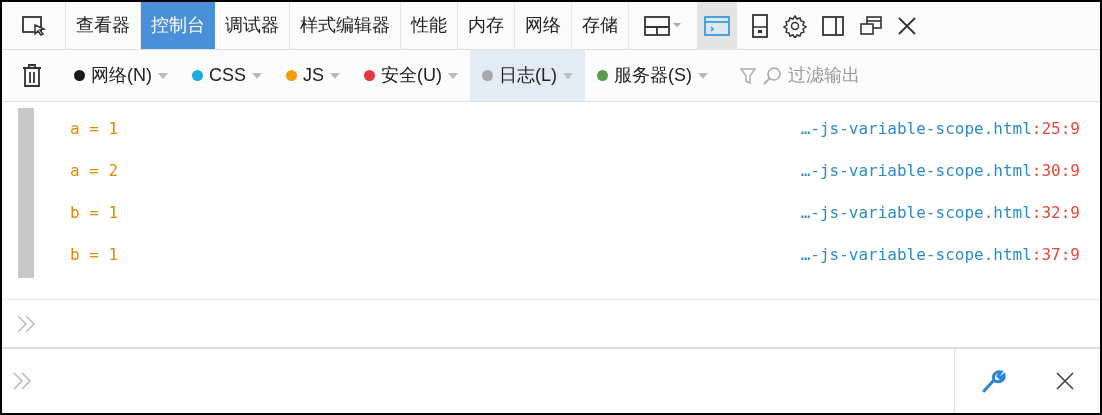 The width and height of the screenshot is (1102, 415). I want to click on filter-button: CSS, so click(227, 75).